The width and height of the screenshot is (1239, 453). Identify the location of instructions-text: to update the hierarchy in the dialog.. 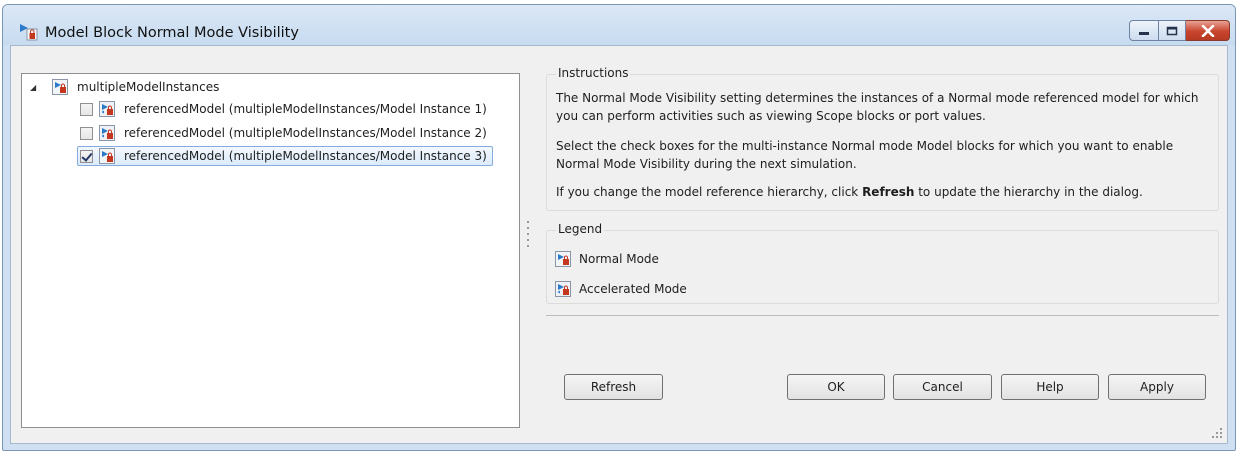
(1028, 192).